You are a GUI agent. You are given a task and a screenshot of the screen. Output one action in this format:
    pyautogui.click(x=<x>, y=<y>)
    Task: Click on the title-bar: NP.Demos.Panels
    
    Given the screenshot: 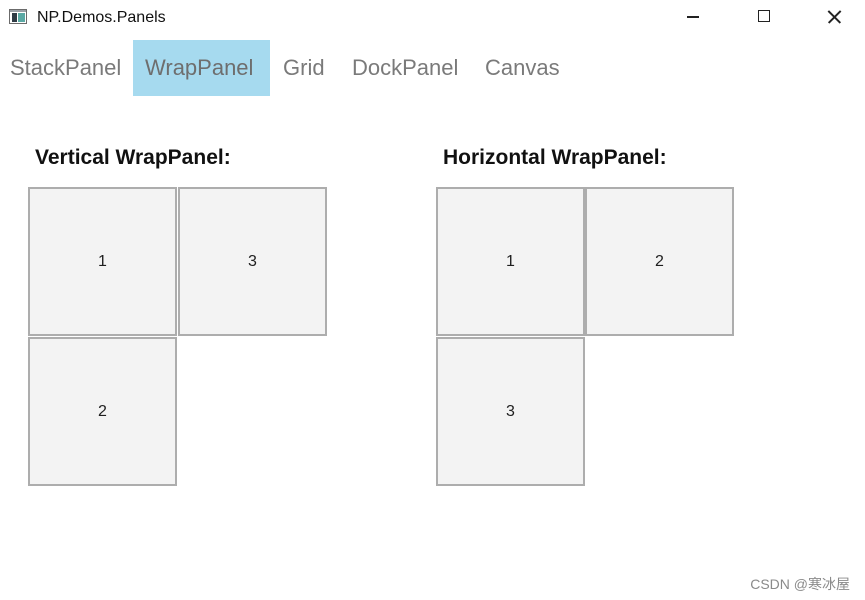 What is the action you would take?
    pyautogui.click(x=432, y=17)
    